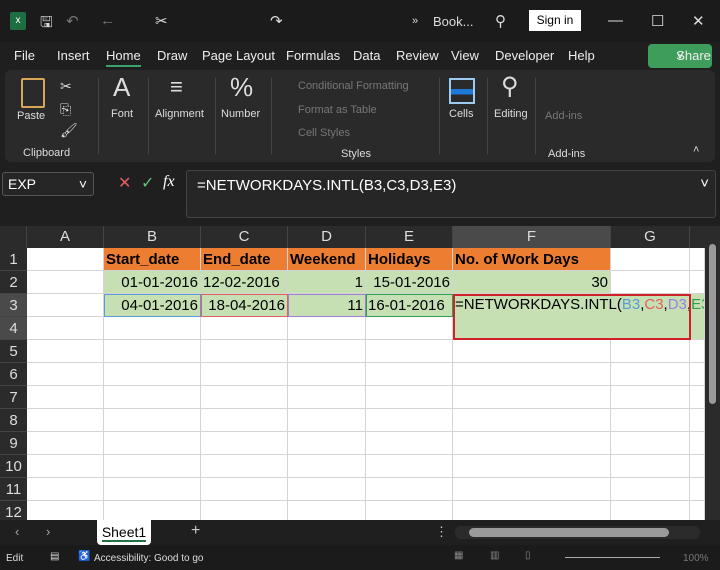 The height and width of the screenshot is (570, 720). Describe the element at coordinates (244, 282) in the screenshot. I see `data-cell: 12-02-2016` at that location.